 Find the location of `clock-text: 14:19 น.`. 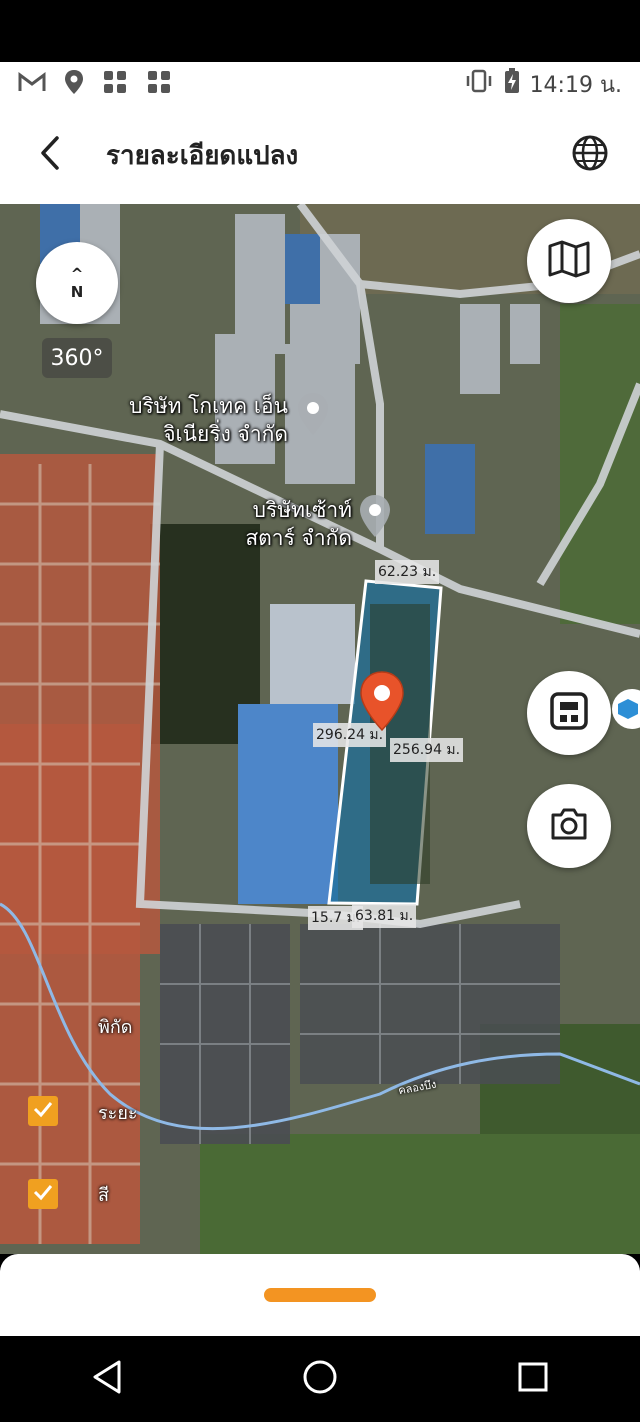

clock-text: 14:19 น. is located at coordinates (575, 85).